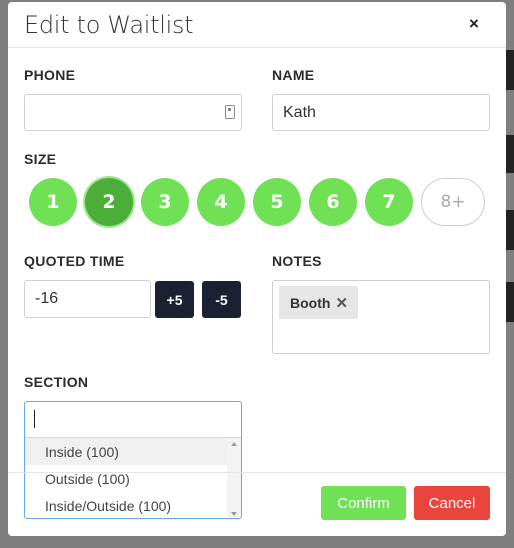 The height and width of the screenshot is (548, 514). Describe the element at coordinates (341, 303) in the screenshot. I see `close-icon: ✕` at that location.